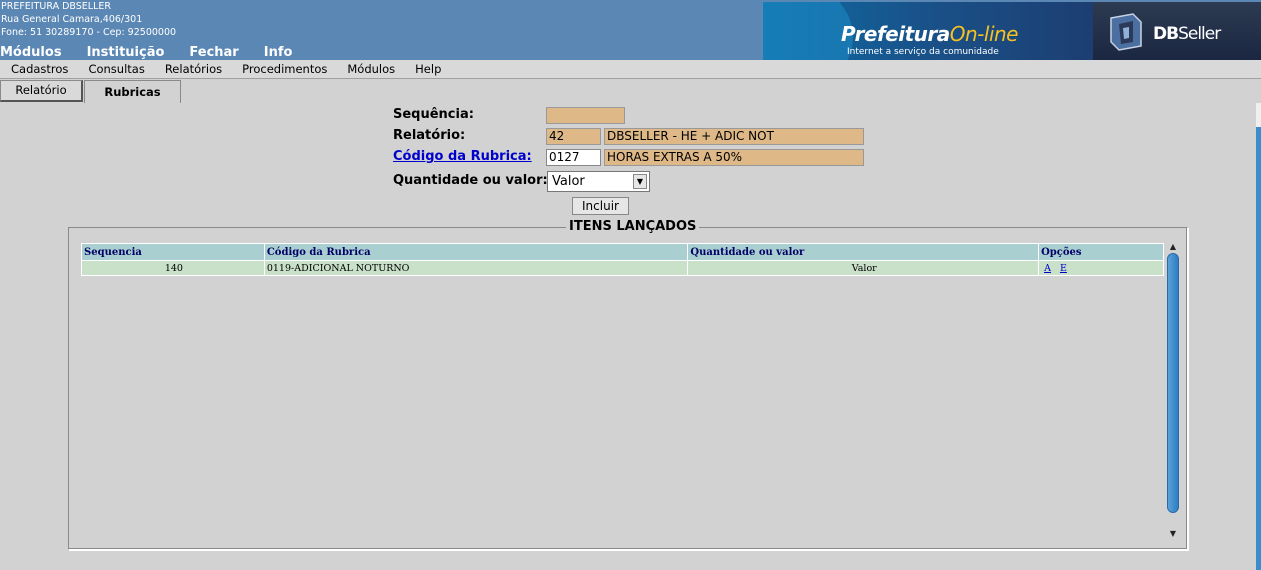 Image resolution: width=1261 pixels, height=570 pixels. What do you see at coordinates (89, 32) in the screenshot?
I see `org-phone-cep: Fone: 51 30289170 - Cep: 92500000` at bounding box center [89, 32].